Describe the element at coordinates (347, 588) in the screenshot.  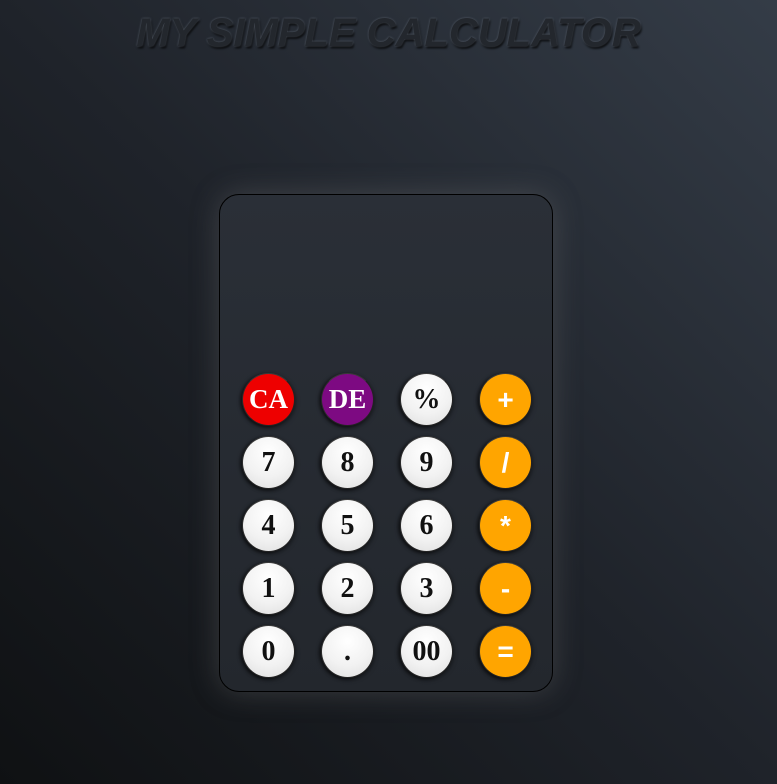
I see `digit-2-button: 2` at that location.